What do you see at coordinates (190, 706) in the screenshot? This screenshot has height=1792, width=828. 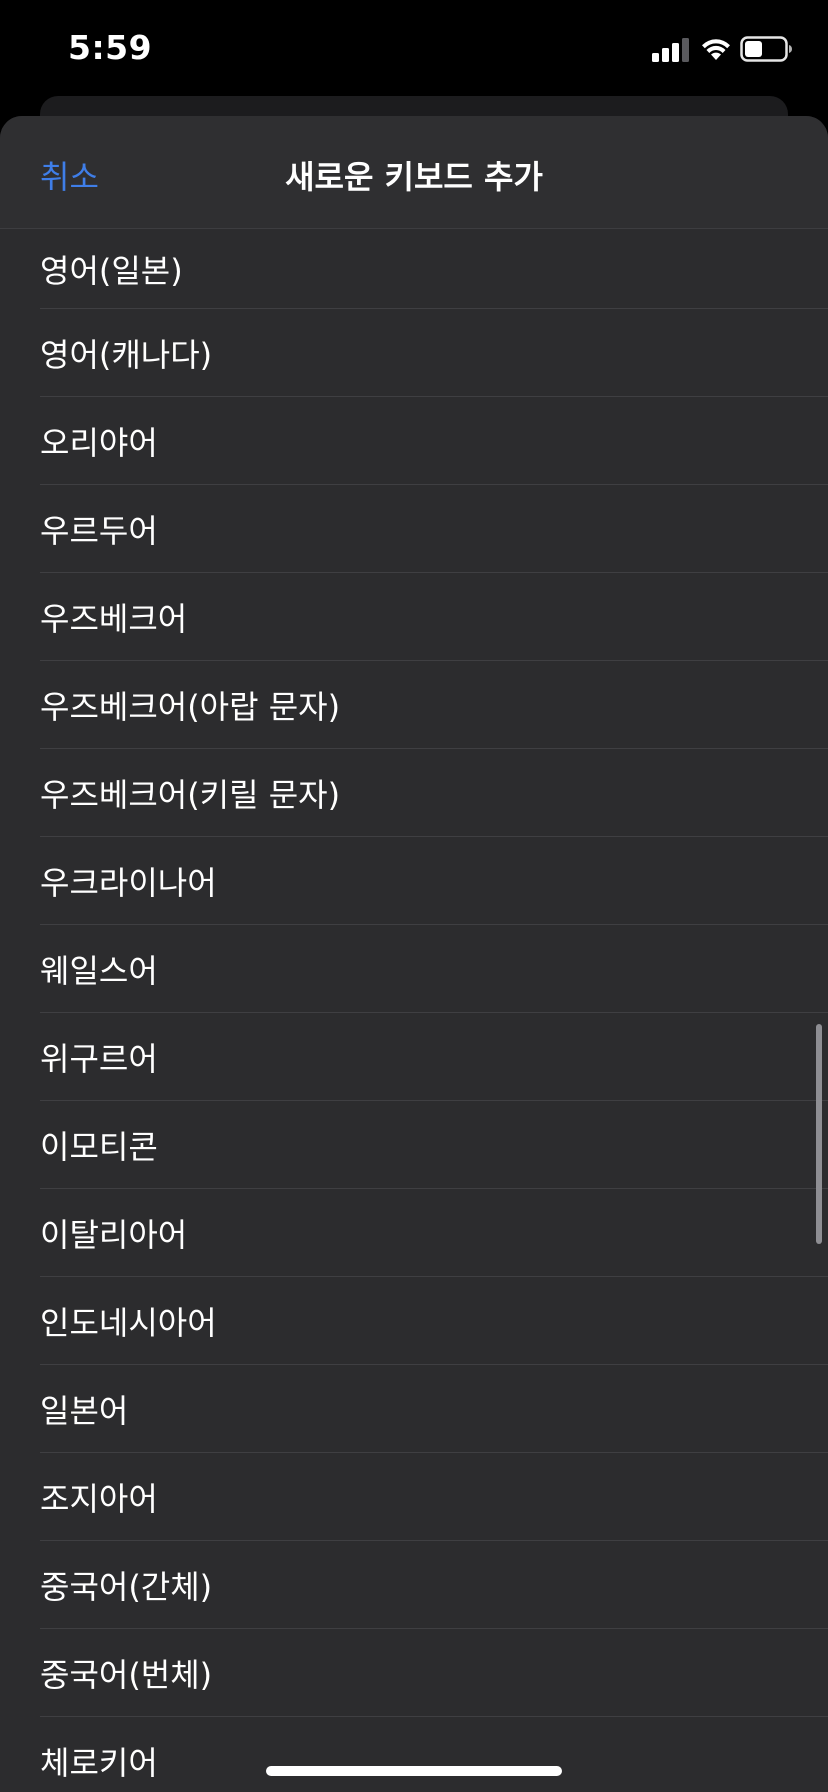 I see `list-item-label: 우즈베크어(아랍 문자)` at bounding box center [190, 706].